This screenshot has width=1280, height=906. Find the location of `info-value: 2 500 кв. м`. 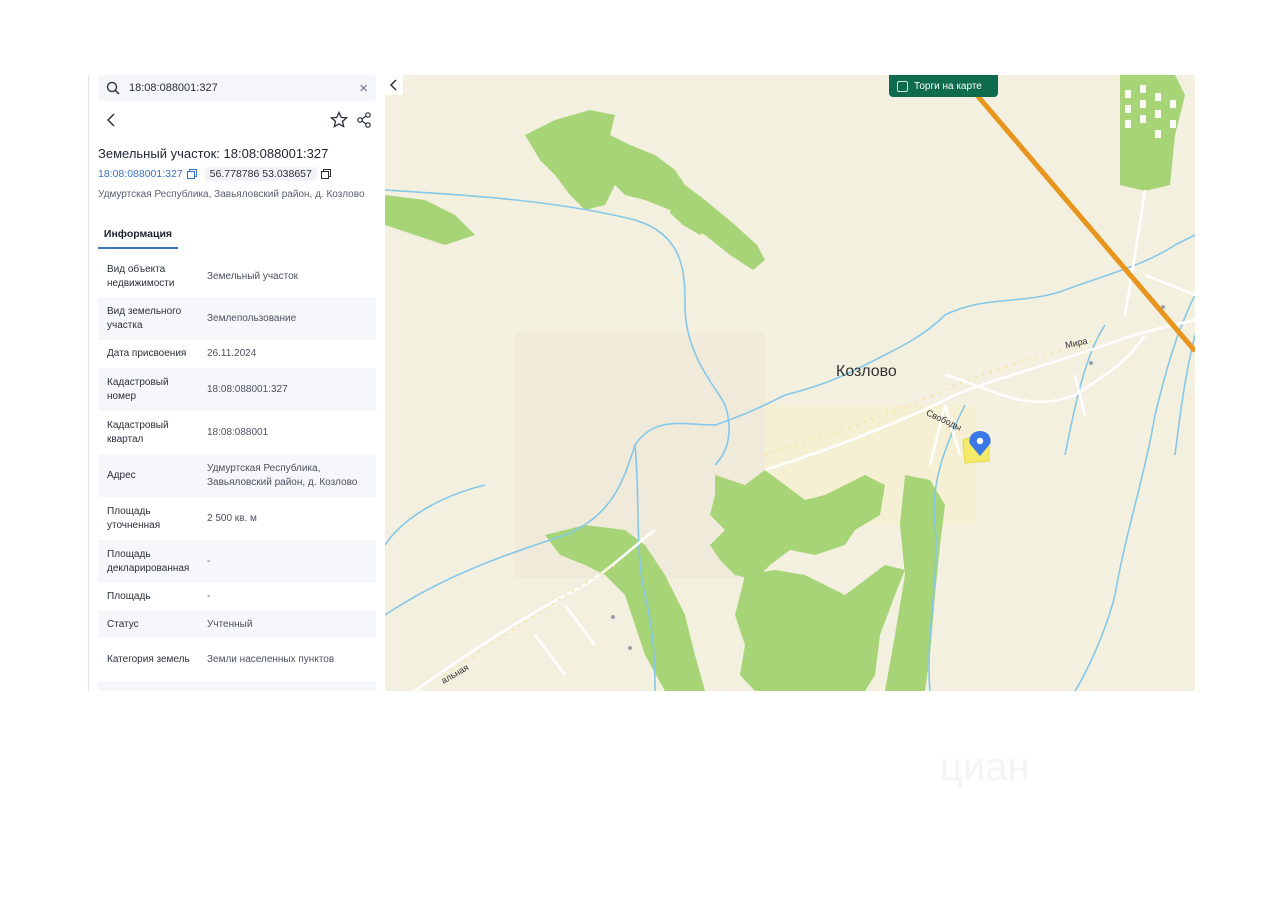

info-value: 2 500 кв. м is located at coordinates (232, 518).